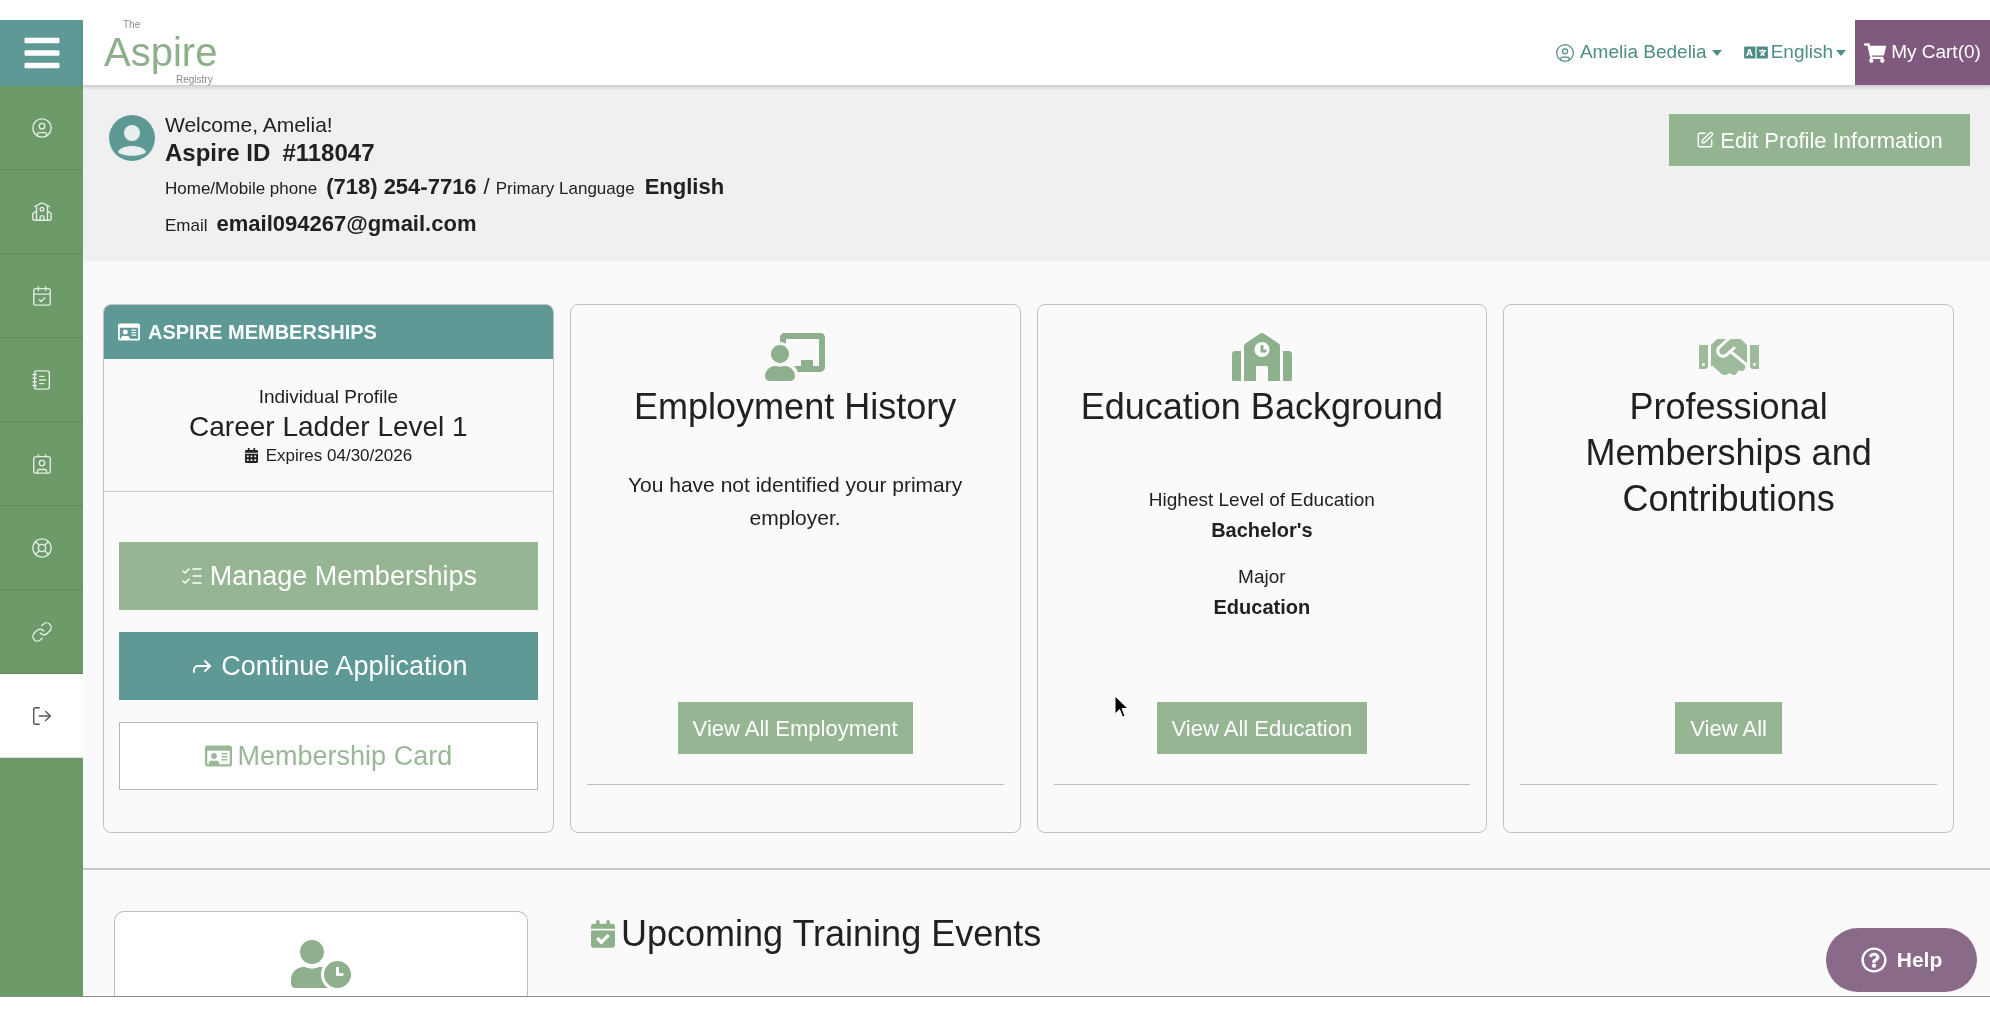 The image size is (1990, 1017). What do you see at coordinates (186, 226) in the screenshot?
I see `email-label: Email` at bounding box center [186, 226].